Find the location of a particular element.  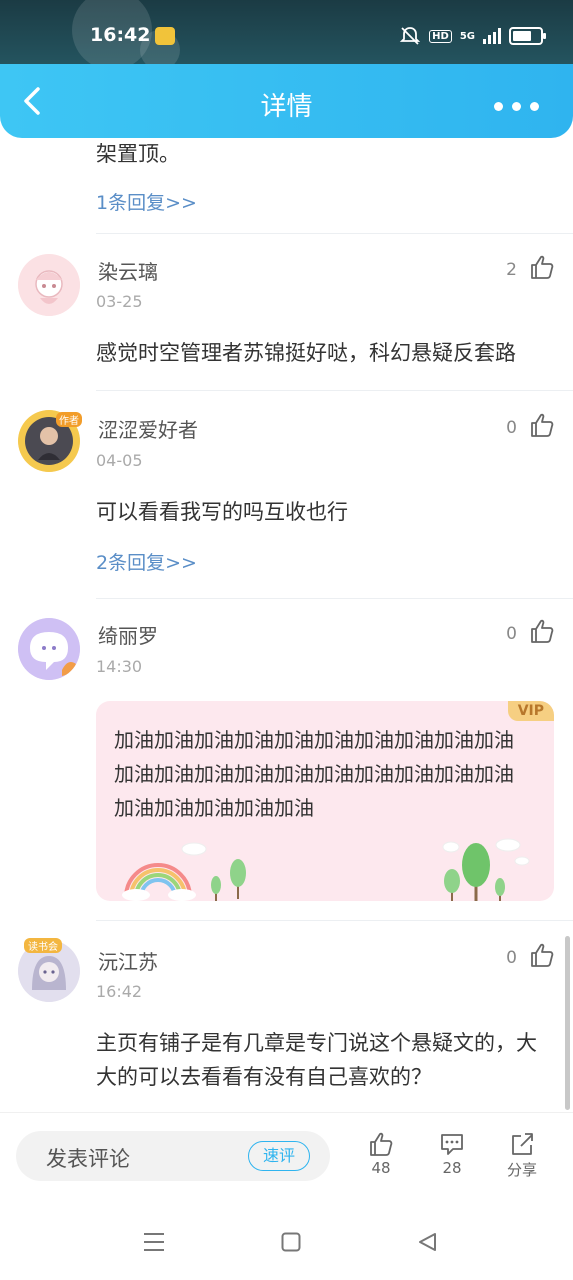

home-icon is located at coordinates (291, 1242).